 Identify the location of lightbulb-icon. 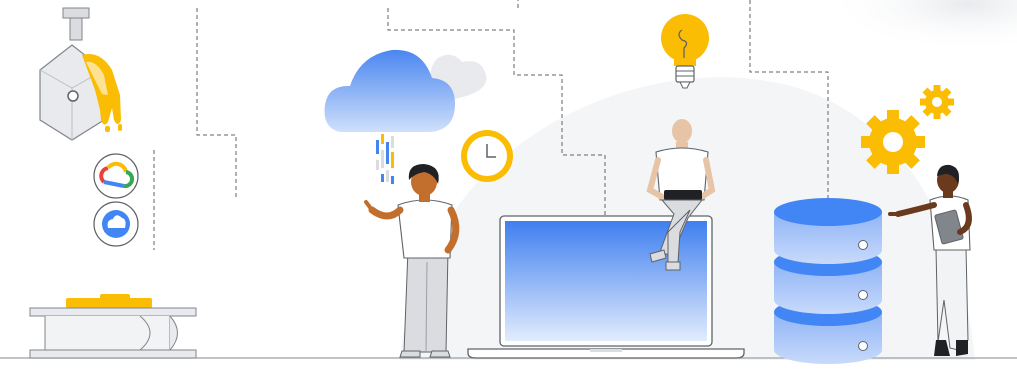
(685, 51).